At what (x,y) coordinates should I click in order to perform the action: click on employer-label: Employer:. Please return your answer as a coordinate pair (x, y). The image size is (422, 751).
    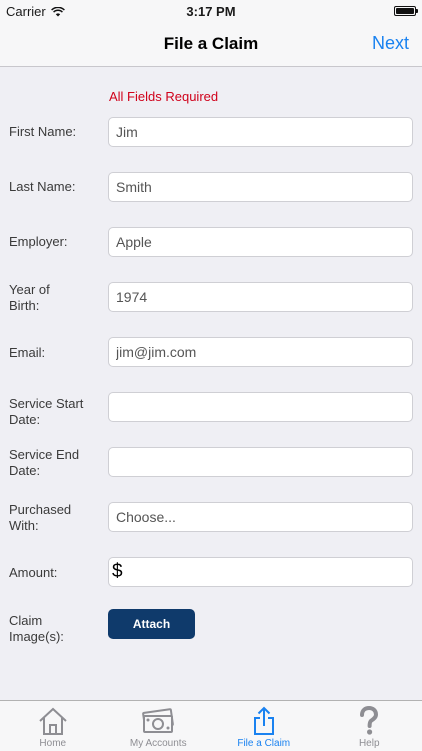
    Looking at the image, I should click on (56, 242).